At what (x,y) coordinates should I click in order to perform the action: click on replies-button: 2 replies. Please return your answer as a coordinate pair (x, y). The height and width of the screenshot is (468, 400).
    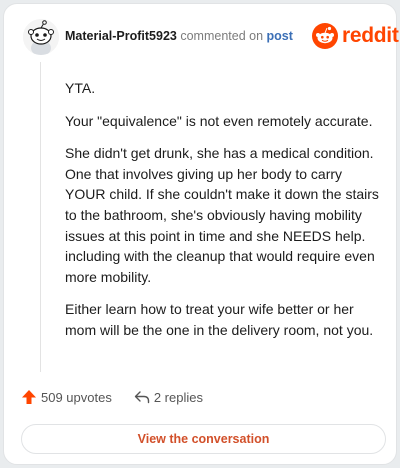
    Looking at the image, I should click on (168, 397).